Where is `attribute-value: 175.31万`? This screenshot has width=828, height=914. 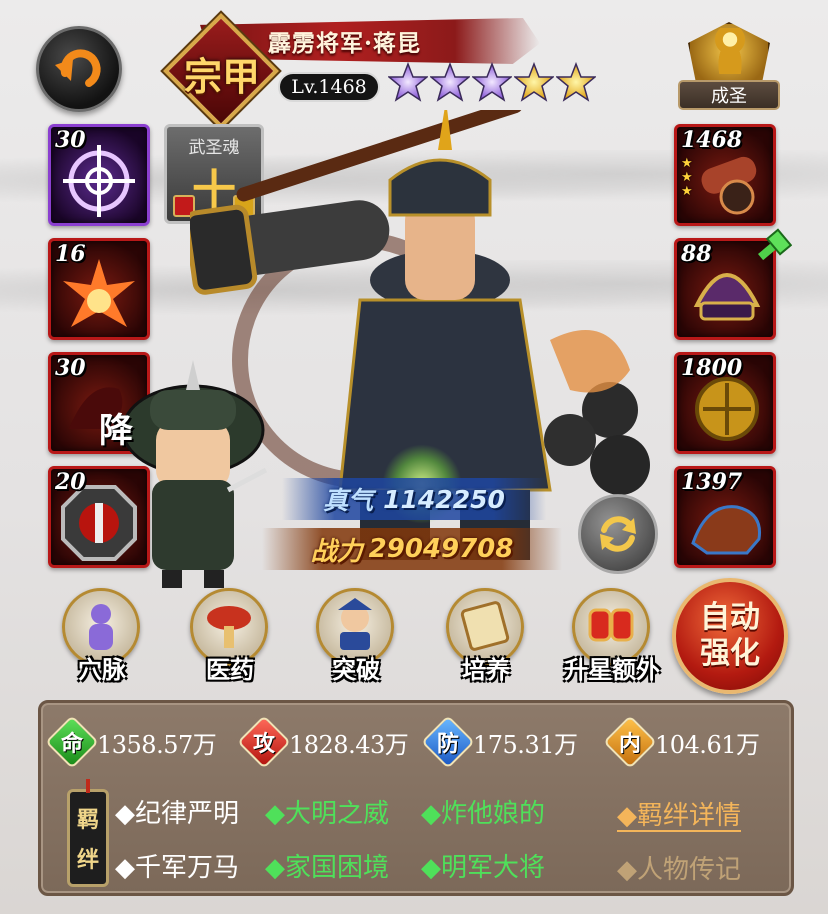 attribute-value: 175.31万 is located at coordinates (525, 744).